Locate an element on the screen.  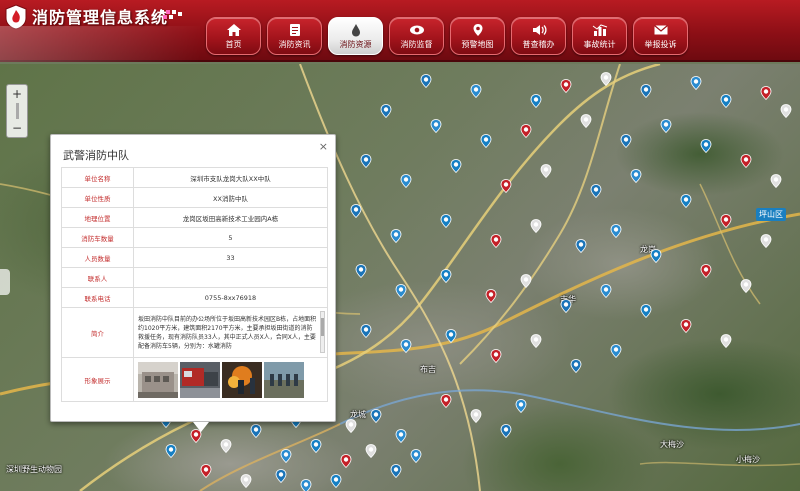
nav-report-complaint: 举报投诉 is located at coordinates (660, 36).